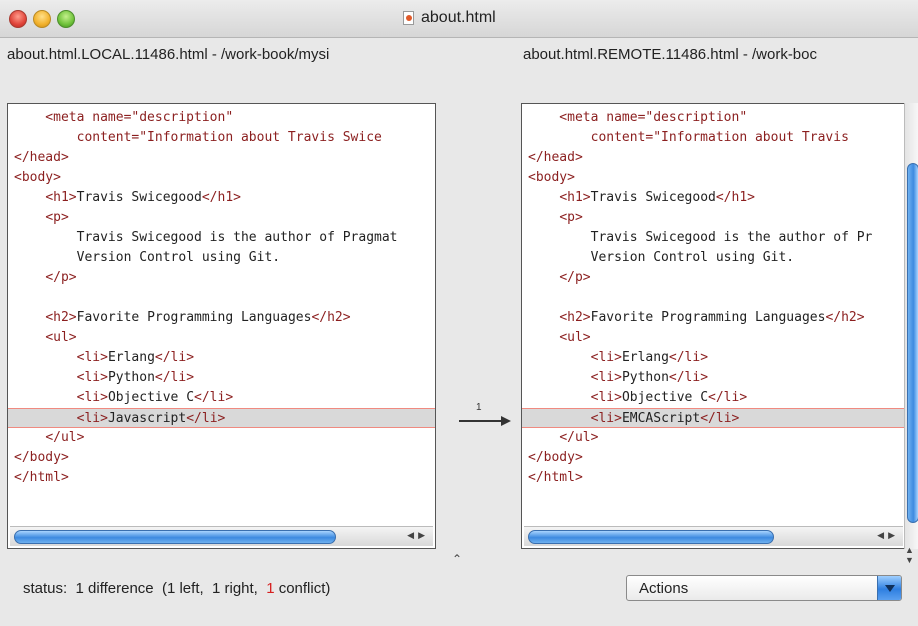 This screenshot has width=918, height=626. What do you see at coordinates (579, 437) in the screenshot?
I see `right-code-line: </ul>` at bounding box center [579, 437].